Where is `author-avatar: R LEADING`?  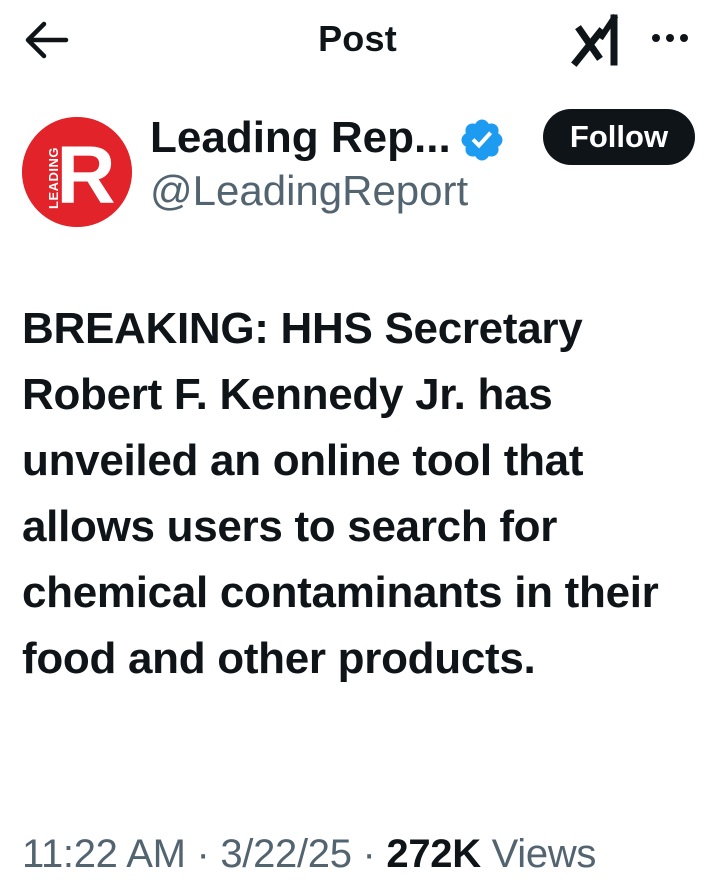
author-avatar: R LEADING is located at coordinates (77, 172).